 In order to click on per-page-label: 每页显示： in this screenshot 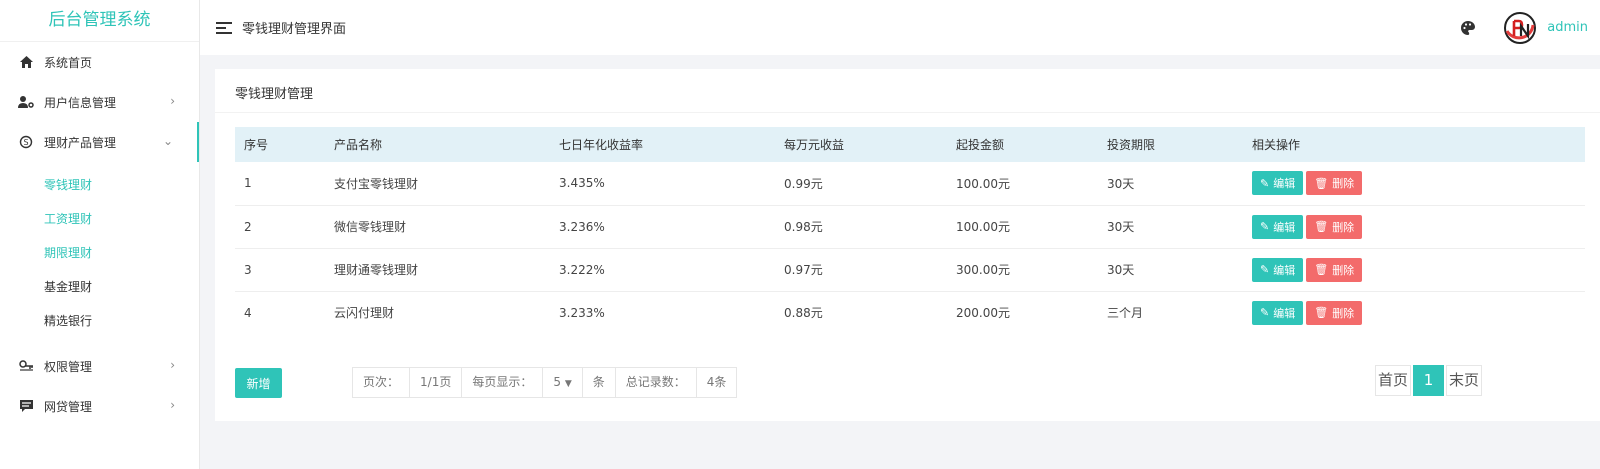, I will do `click(503, 382)`.